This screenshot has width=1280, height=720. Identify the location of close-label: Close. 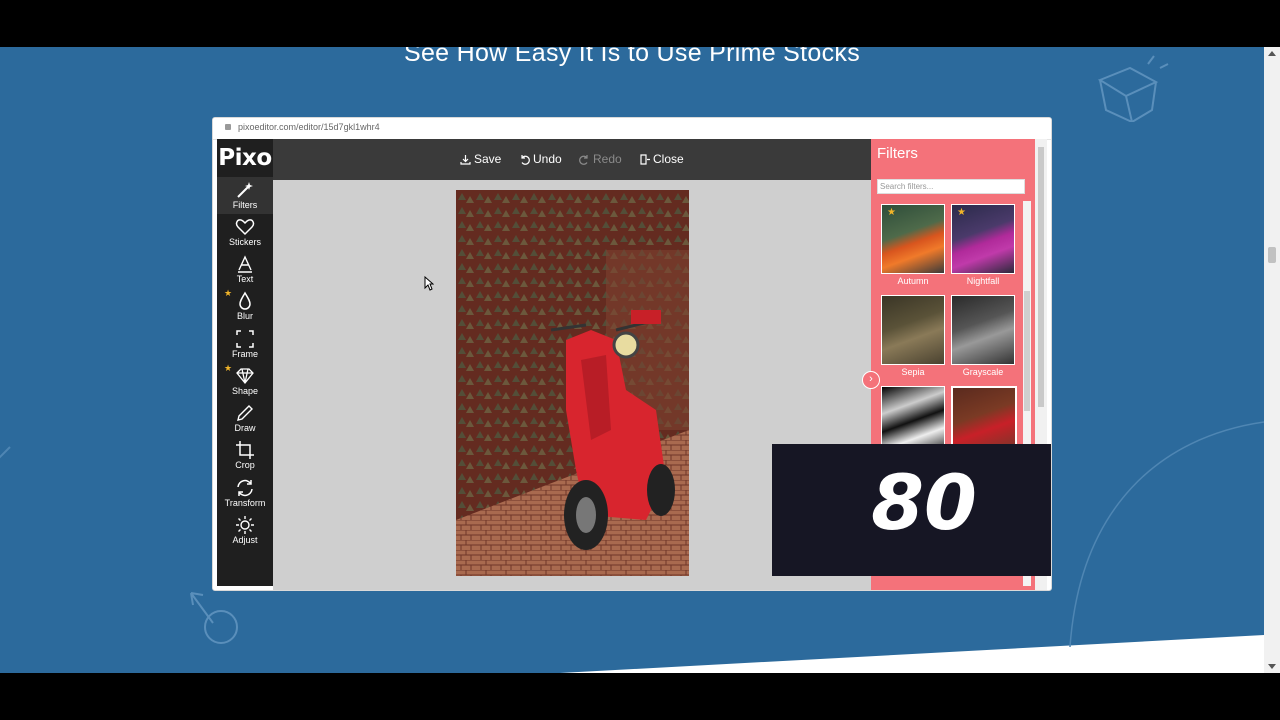
(668, 159).